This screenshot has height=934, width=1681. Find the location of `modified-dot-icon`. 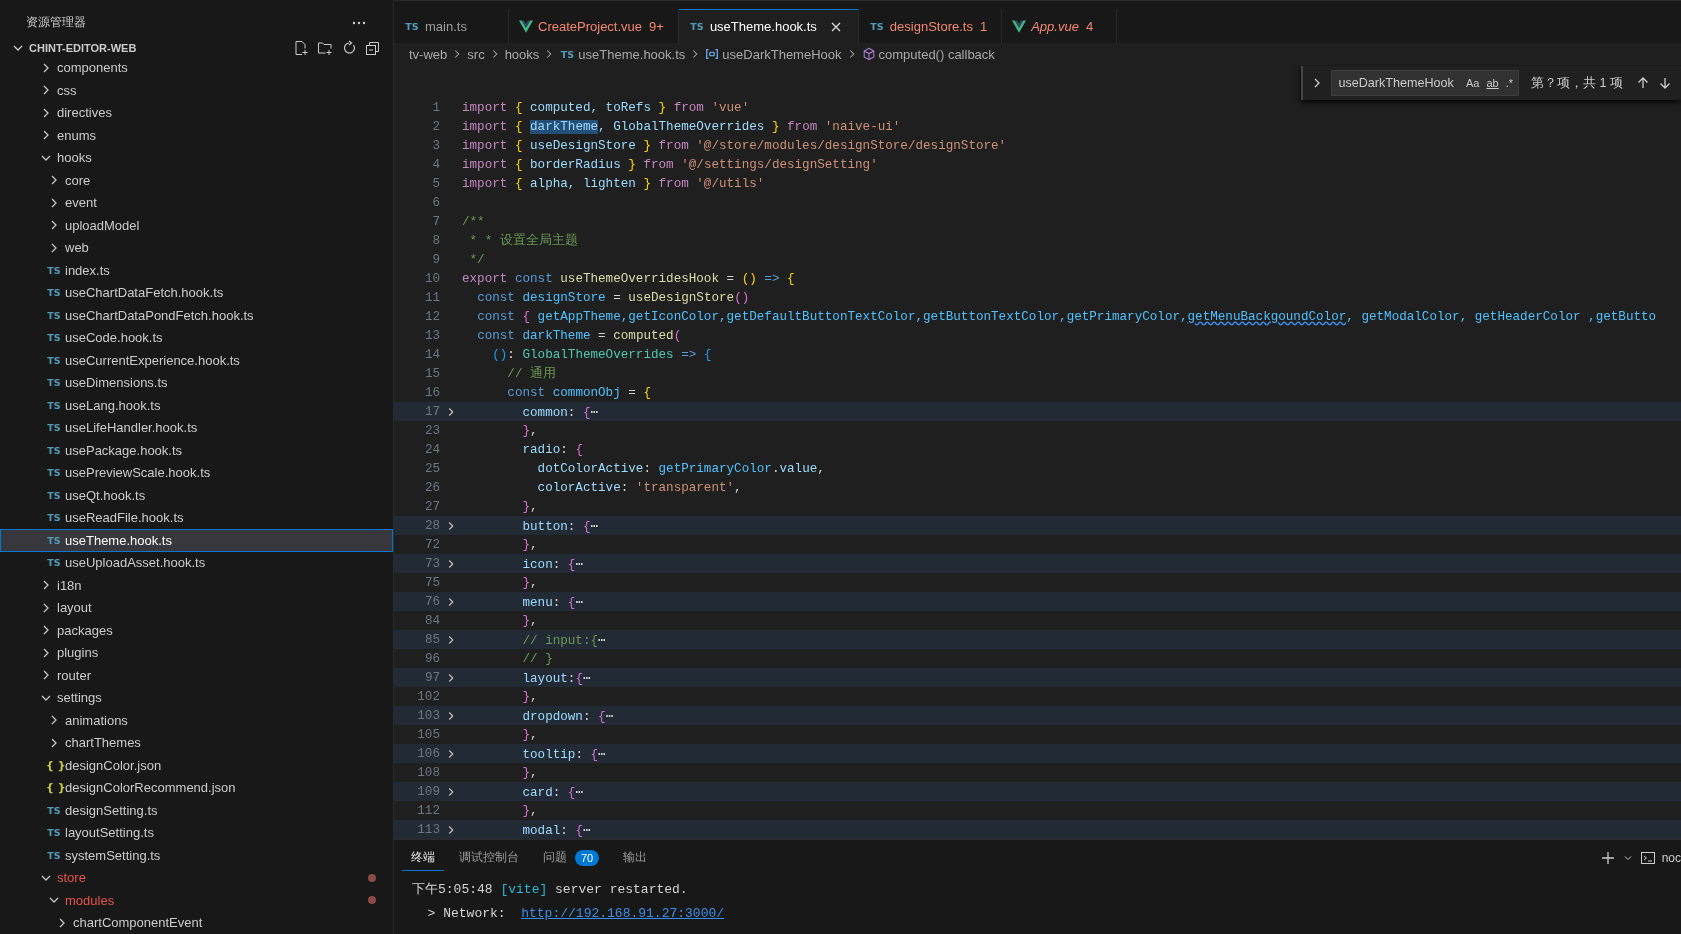

modified-dot-icon is located at coordinates (372, 877).